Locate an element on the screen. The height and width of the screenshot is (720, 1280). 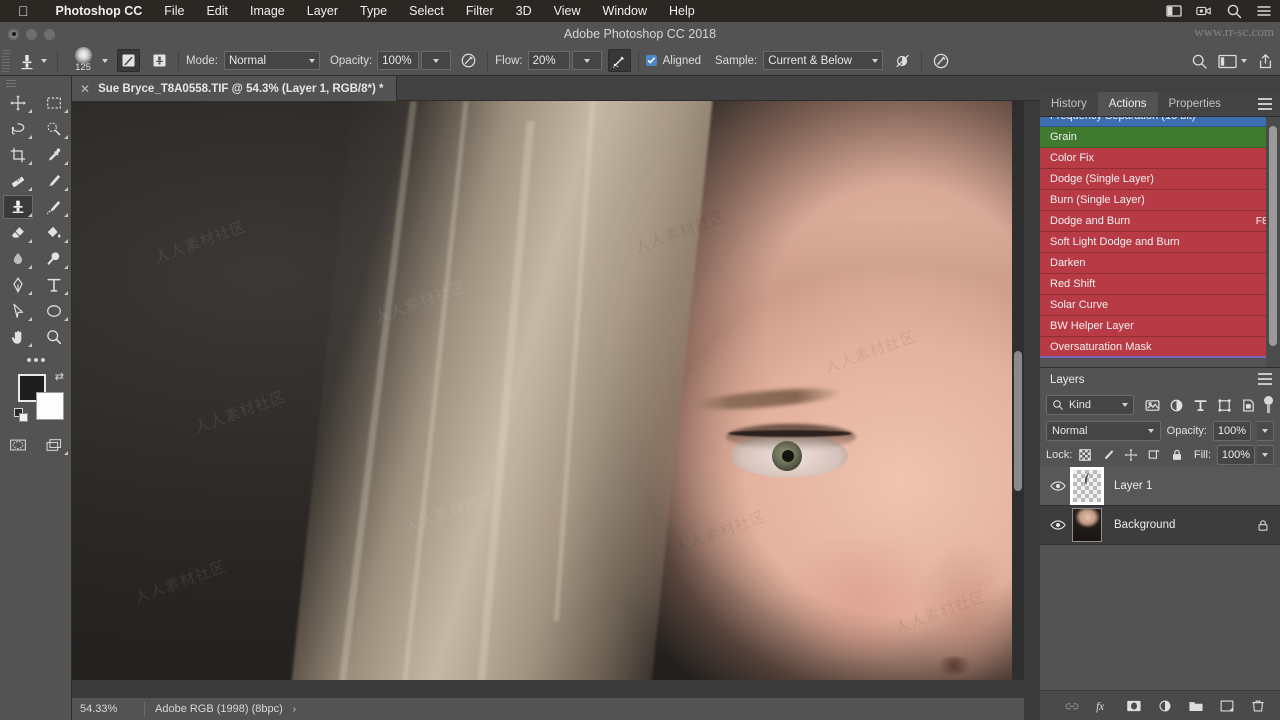
new-layer-icon is located at coordinates (1226, 705).